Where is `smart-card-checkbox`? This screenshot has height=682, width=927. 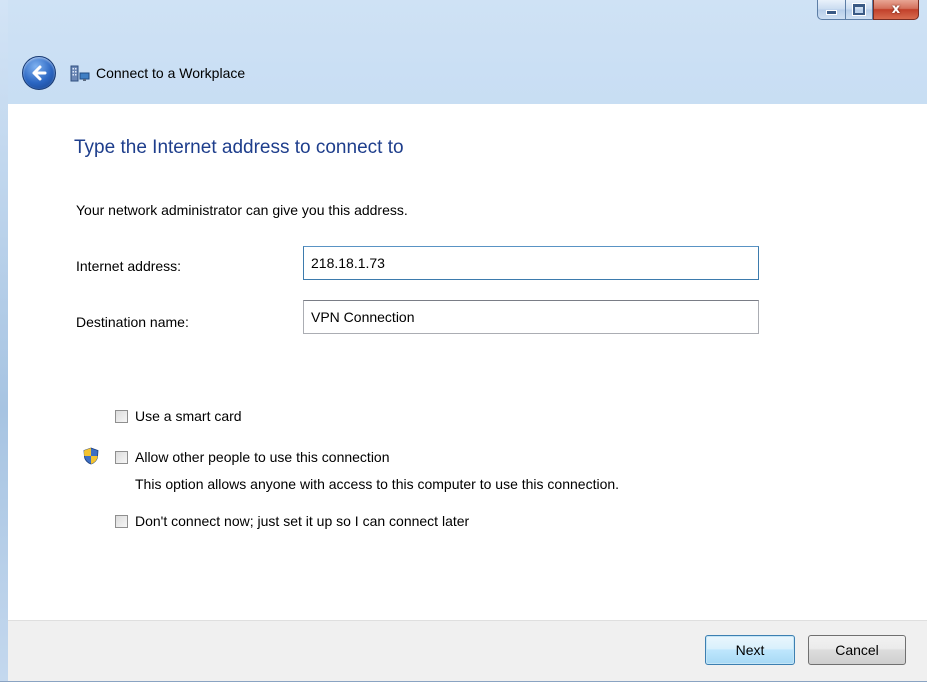 smart-card-checkbox is located at coordinates (121, 416).